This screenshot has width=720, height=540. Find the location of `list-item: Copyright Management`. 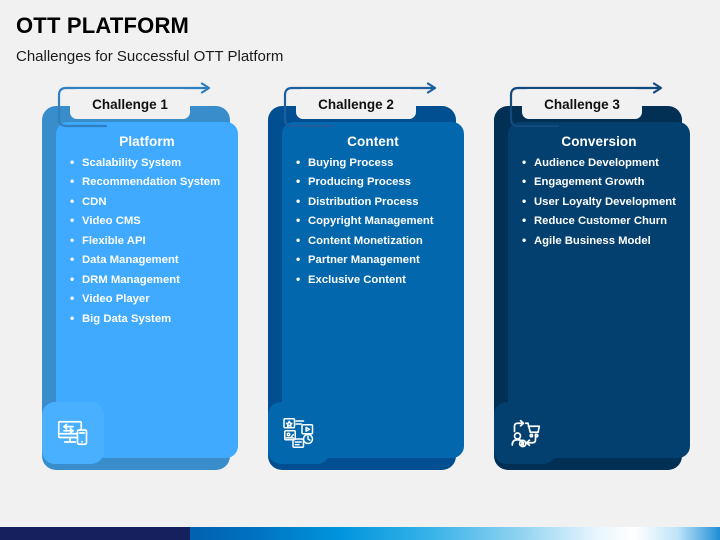

list-item: Copyright Management is located at coordinates (373, 221).